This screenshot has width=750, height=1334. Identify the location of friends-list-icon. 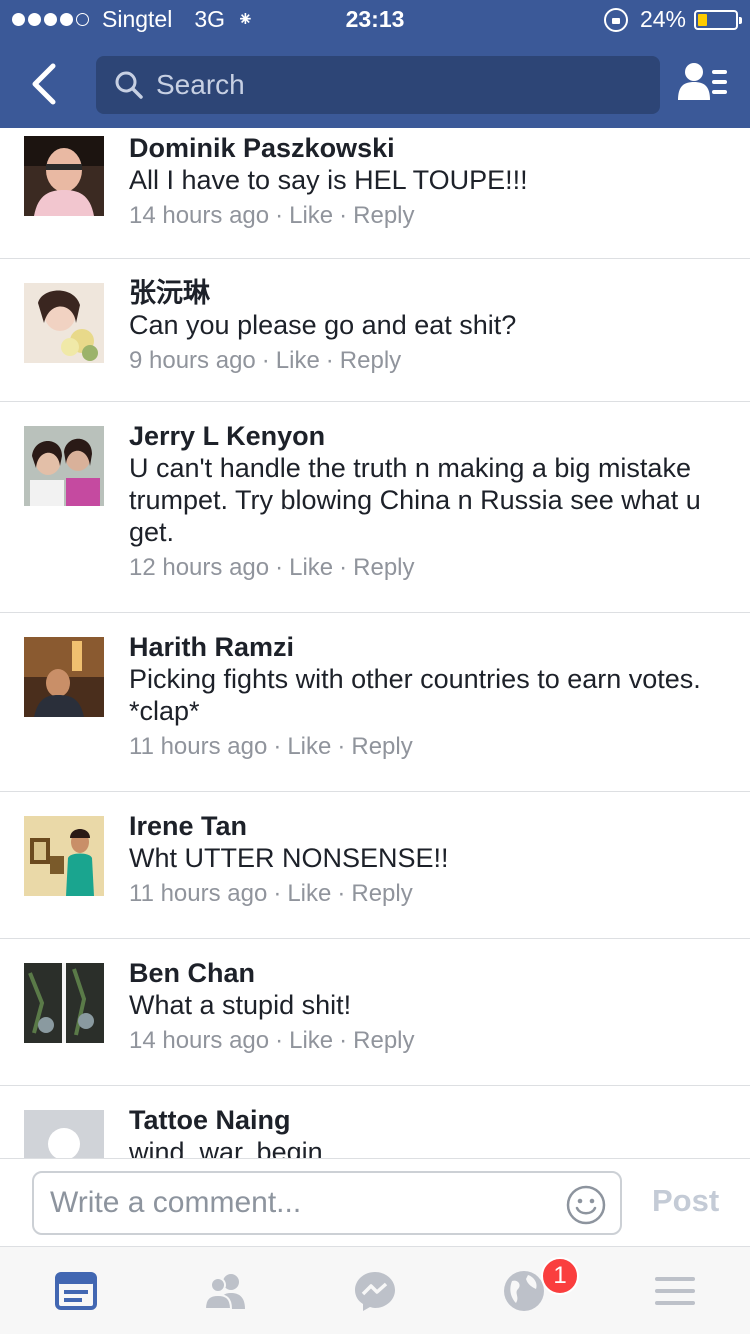
(702, 81).